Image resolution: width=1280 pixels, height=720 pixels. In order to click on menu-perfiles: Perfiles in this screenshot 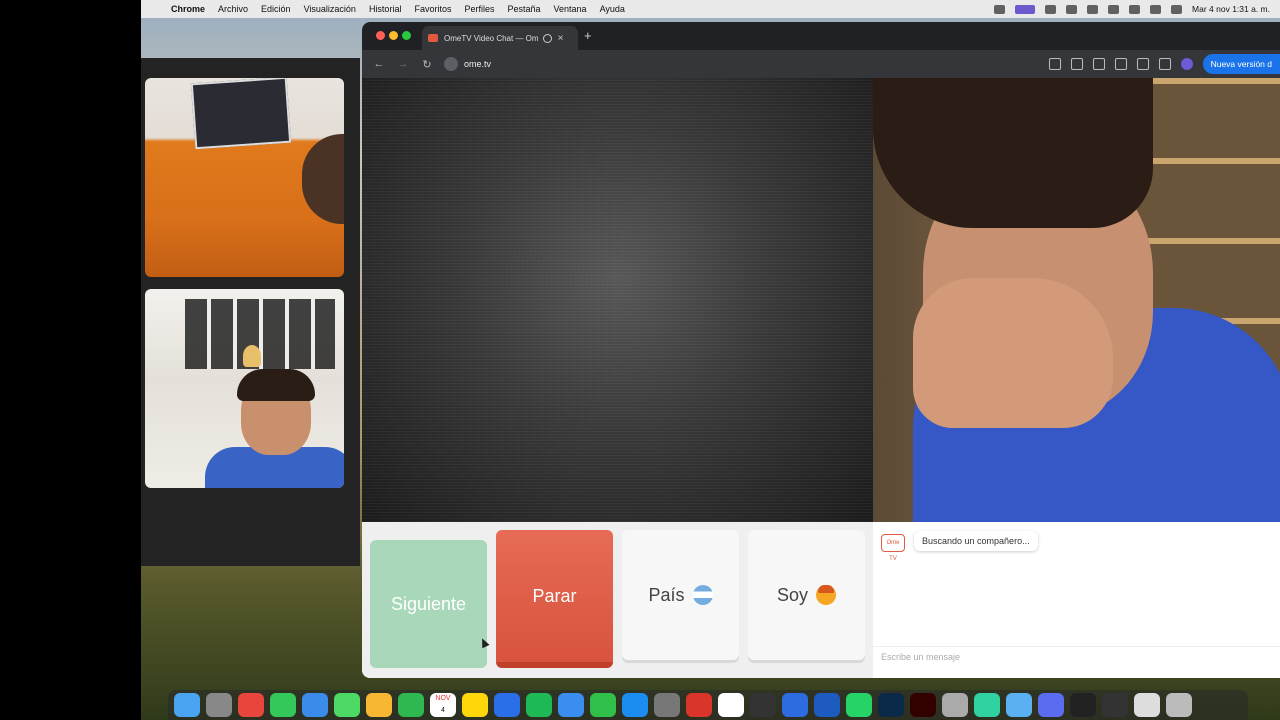, I will do `click(479, 9)`.